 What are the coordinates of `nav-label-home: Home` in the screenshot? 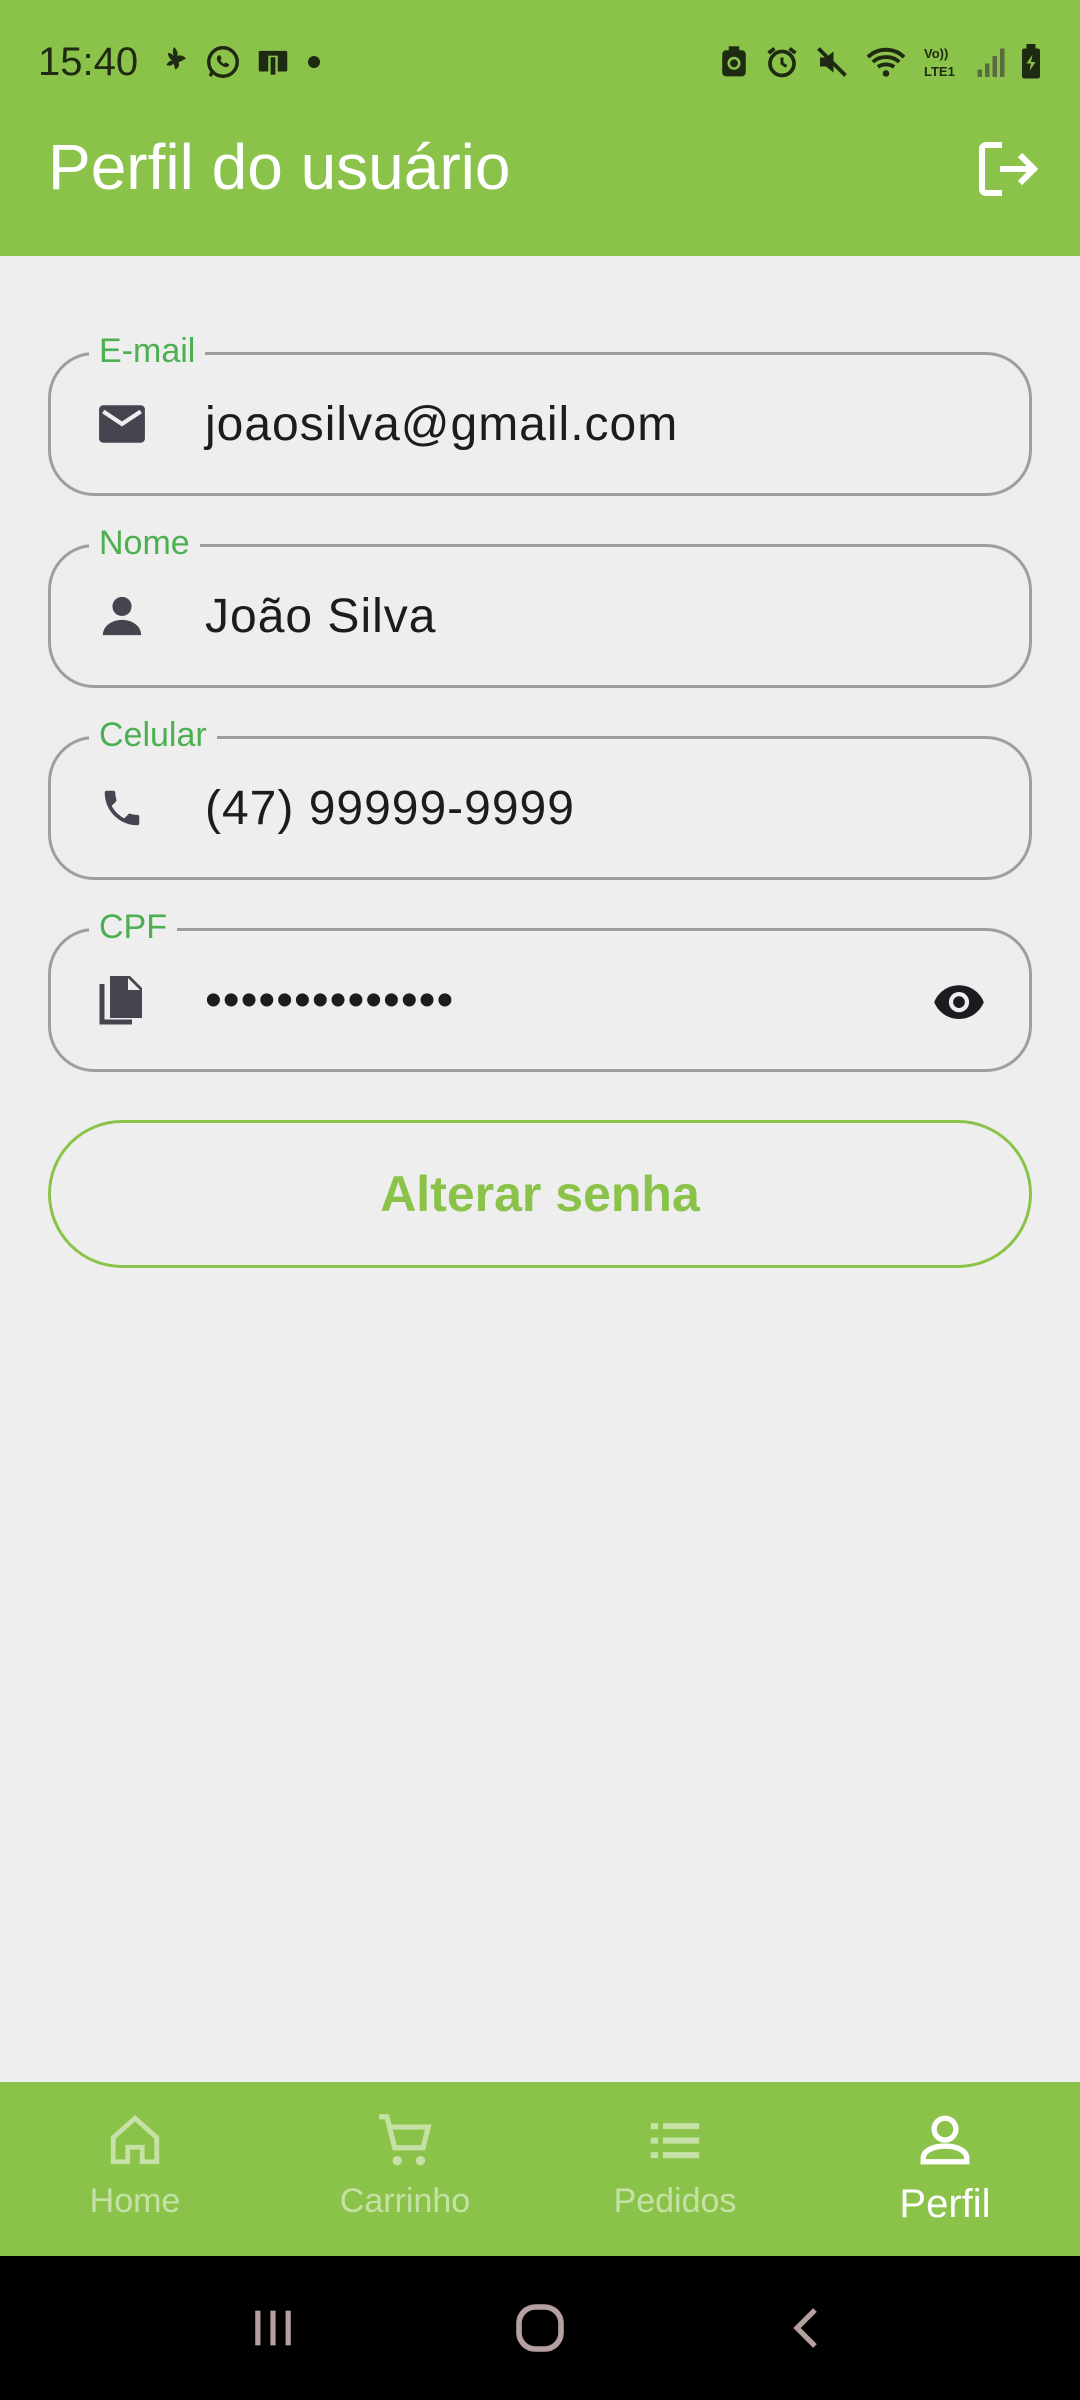 It's located at (135, 2201).